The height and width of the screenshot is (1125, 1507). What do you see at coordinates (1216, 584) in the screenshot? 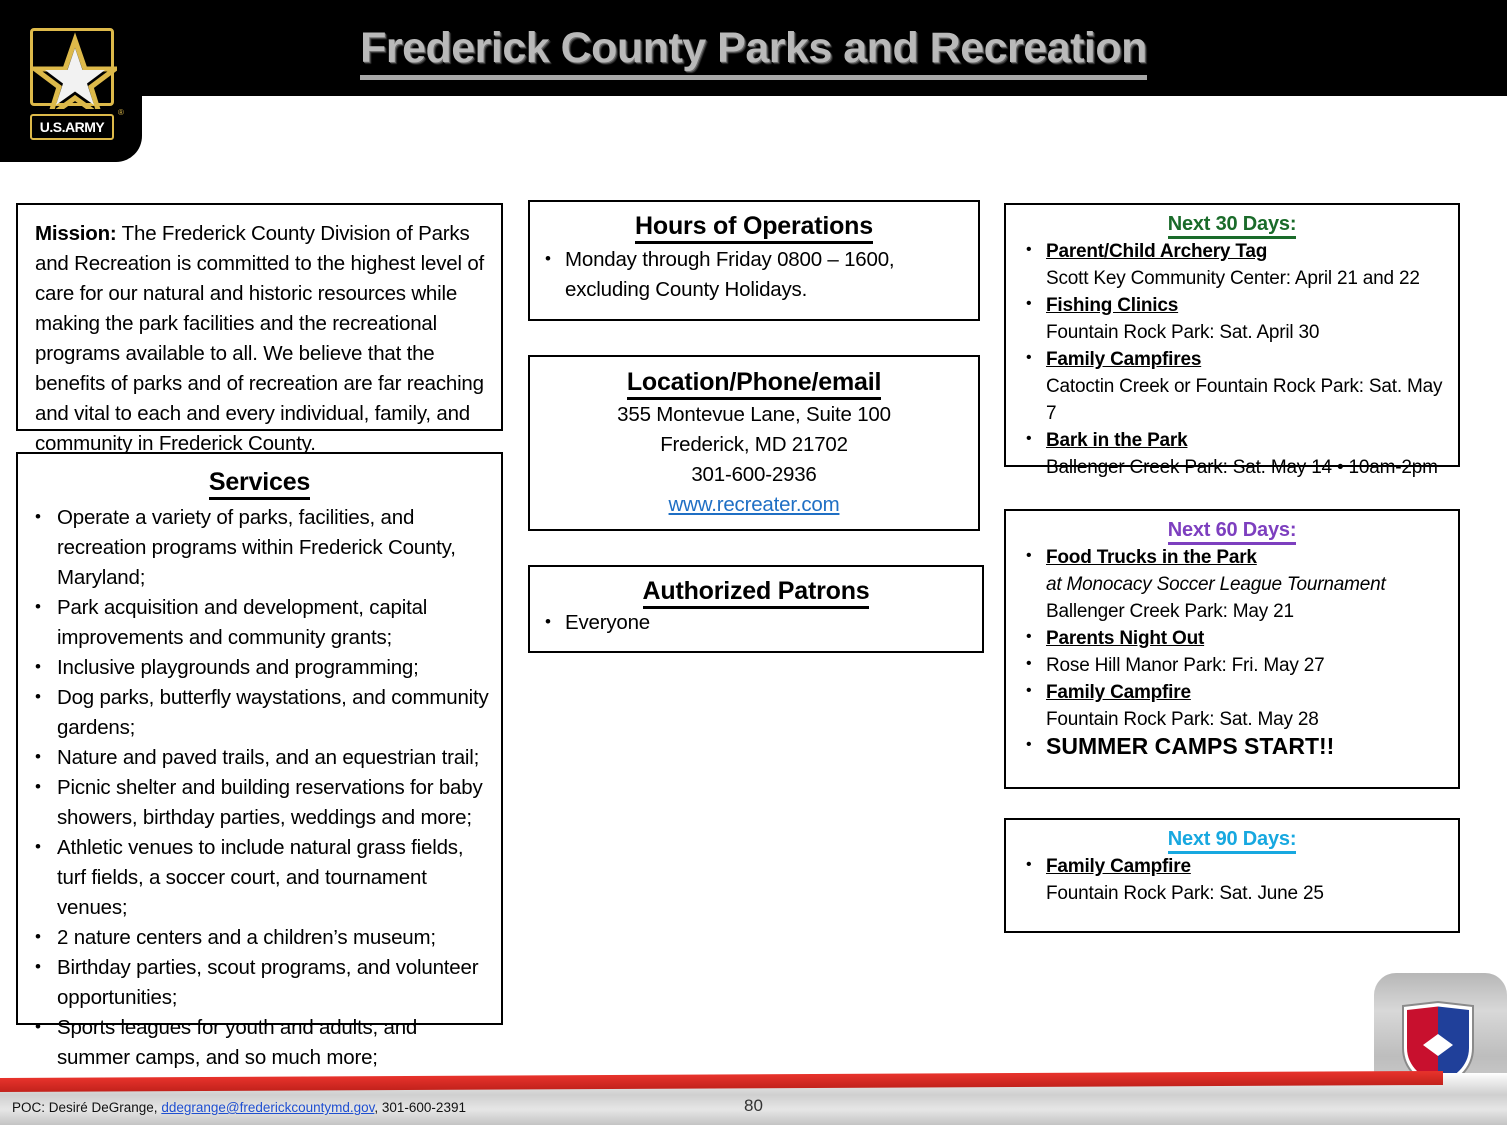
I see `event-subtitle: at Monocacy Soccer League Tournament` at bounding box center [1216, 584].